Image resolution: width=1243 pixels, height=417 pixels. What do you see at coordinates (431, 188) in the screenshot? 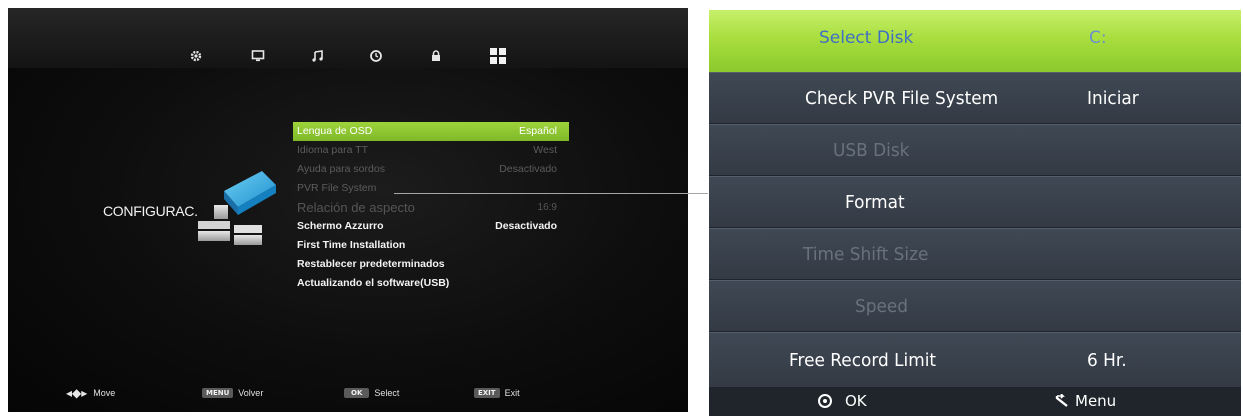
I see `menu-item-pvr-file-system: PVR File System` at bounding box center [431, 188].